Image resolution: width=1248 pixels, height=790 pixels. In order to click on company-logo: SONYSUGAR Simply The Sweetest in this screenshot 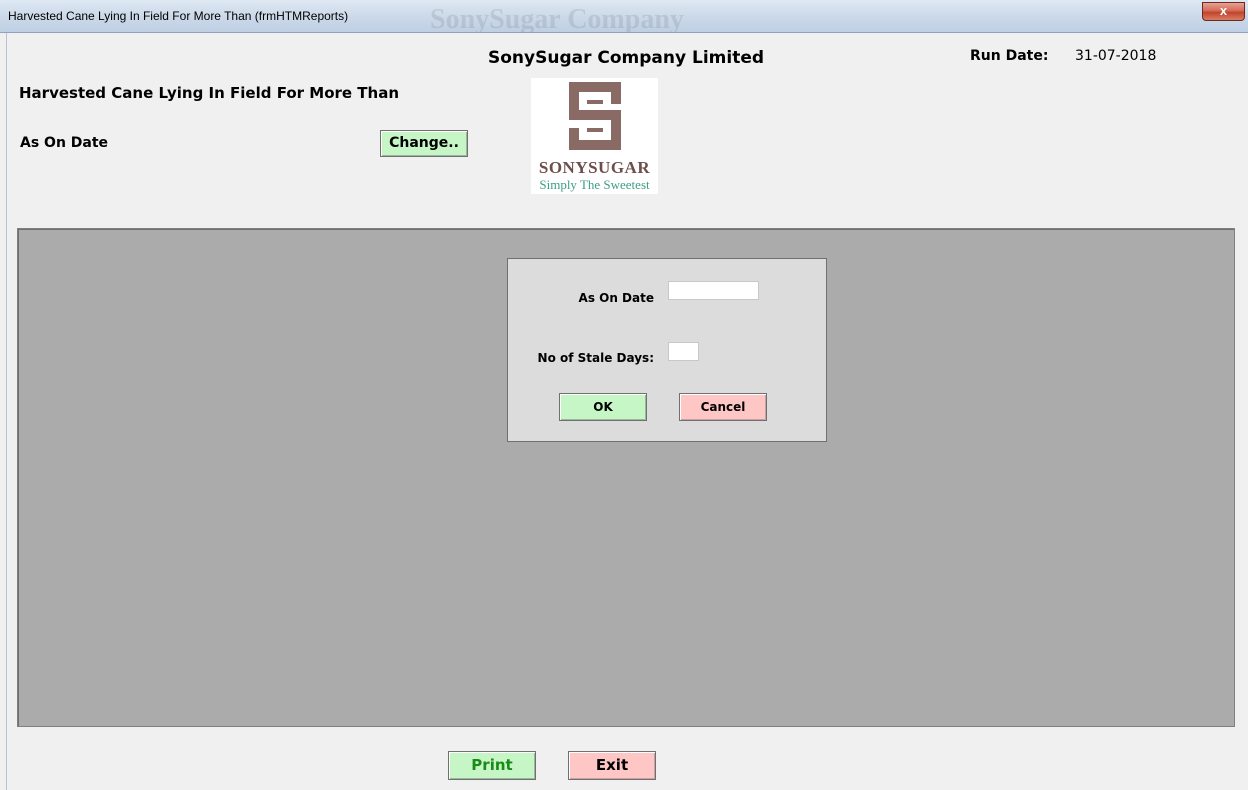, I will do `click(594, 136)`.